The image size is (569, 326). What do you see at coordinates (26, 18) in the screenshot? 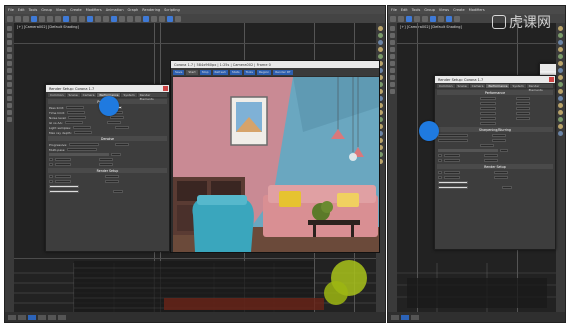
I see `link-icon` at bounding box center [26, 18].